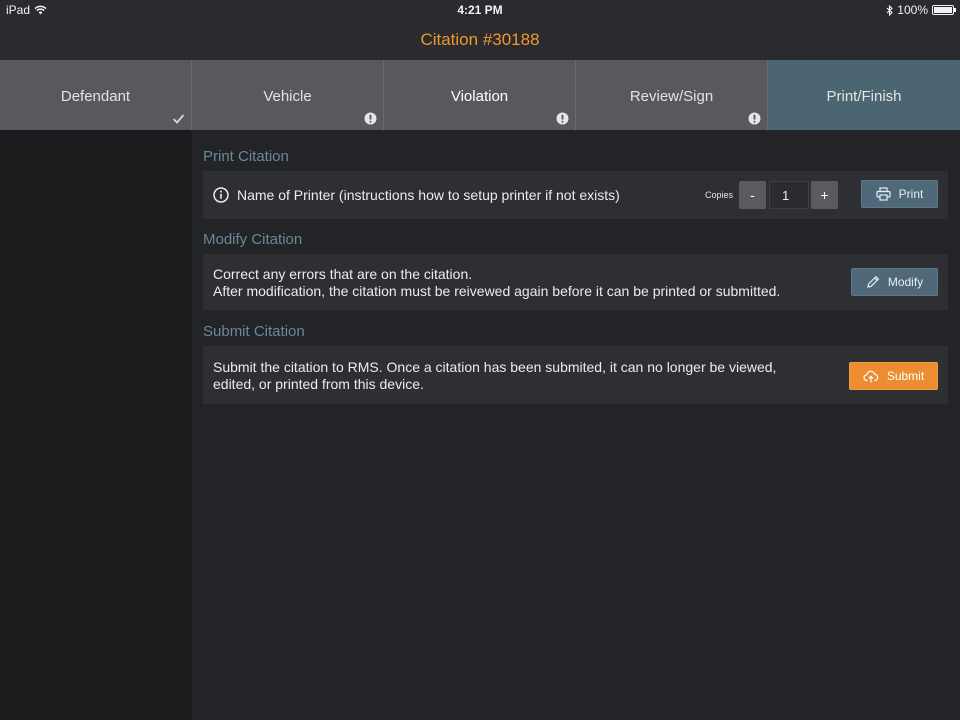 Image resolution: width=960 pixels, height=720 pixels. What do you see at coordinates (911, 194) in the screenshot?
I see `print-button-label: Print` at bounding box center [911, 194].